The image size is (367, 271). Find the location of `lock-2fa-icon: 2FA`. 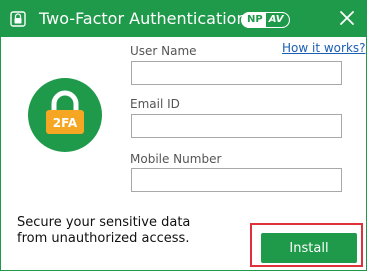

lock-2fa-icon: 2FA is located at coordinates (65, 112).